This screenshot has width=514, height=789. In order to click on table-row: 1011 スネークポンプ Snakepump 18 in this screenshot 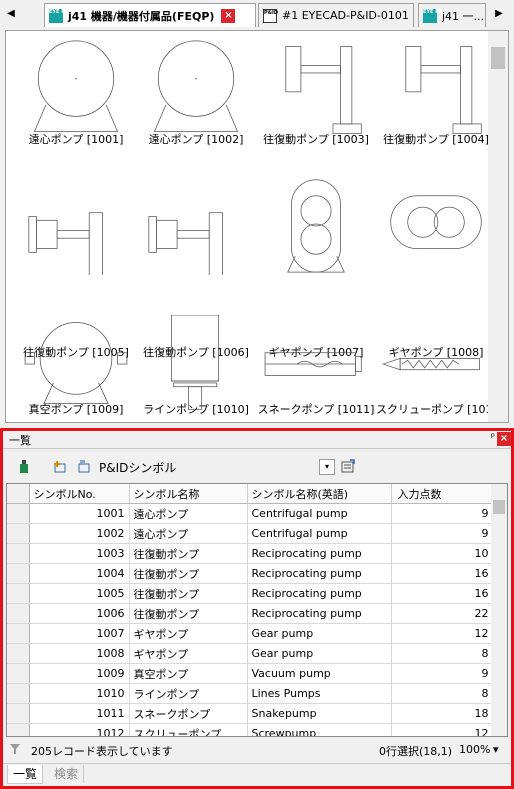, I will do `click(250, 713)`.